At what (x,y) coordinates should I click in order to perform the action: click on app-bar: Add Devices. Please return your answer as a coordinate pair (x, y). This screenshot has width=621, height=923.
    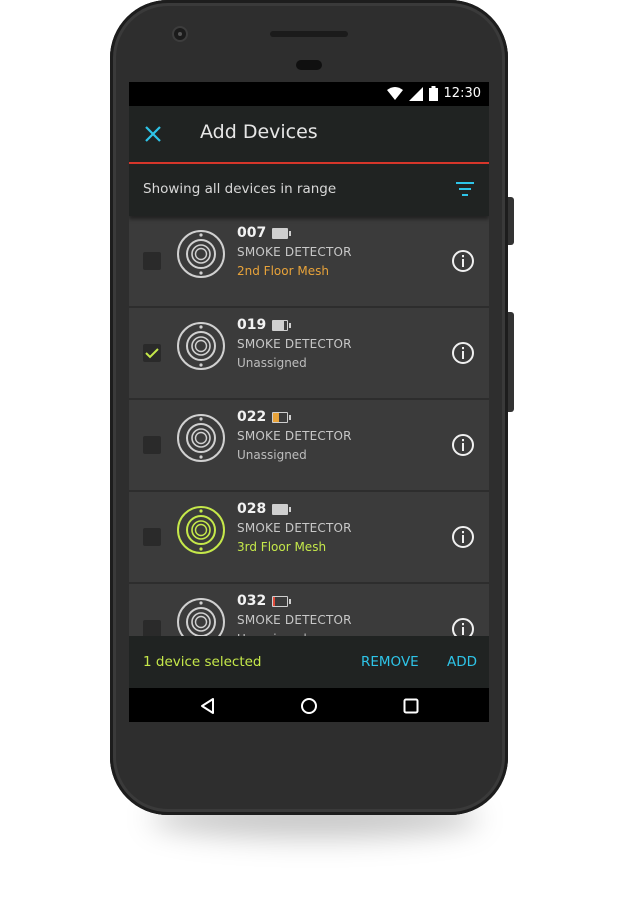
    Looking at the image, I should click on (309, 135).